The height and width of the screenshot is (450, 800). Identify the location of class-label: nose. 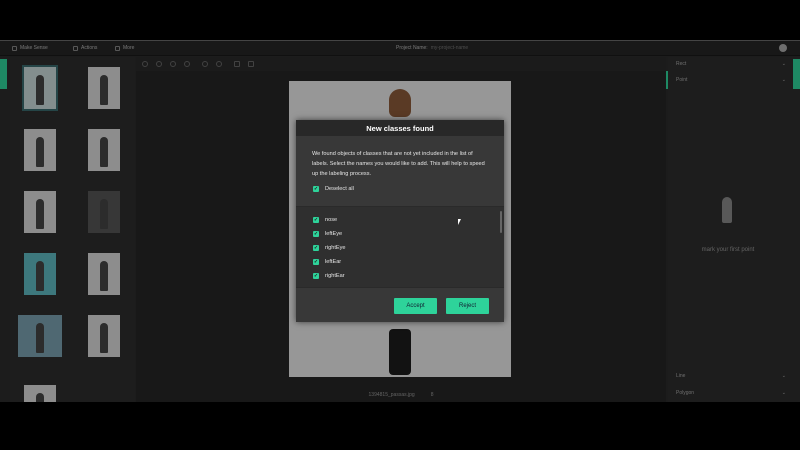
(331, 220).